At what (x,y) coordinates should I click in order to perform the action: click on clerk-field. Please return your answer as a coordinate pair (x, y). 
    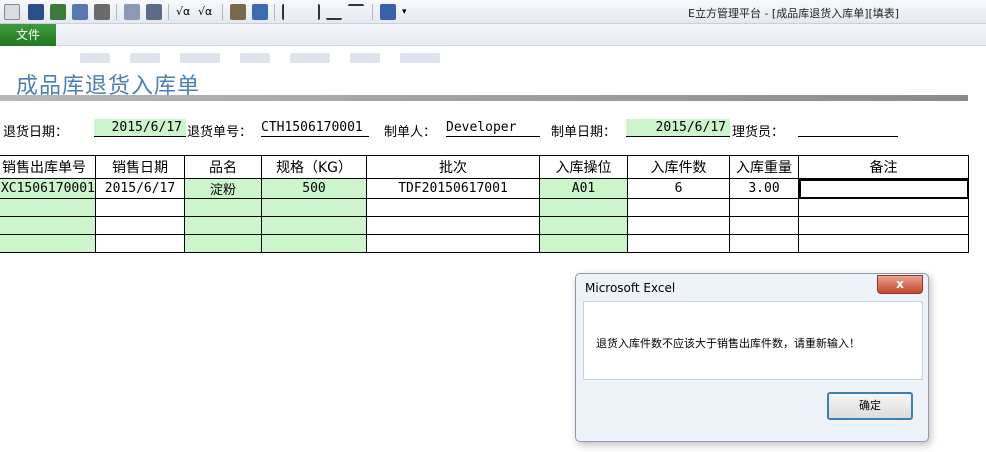
    Looking at the image, I should click on (848, 128).